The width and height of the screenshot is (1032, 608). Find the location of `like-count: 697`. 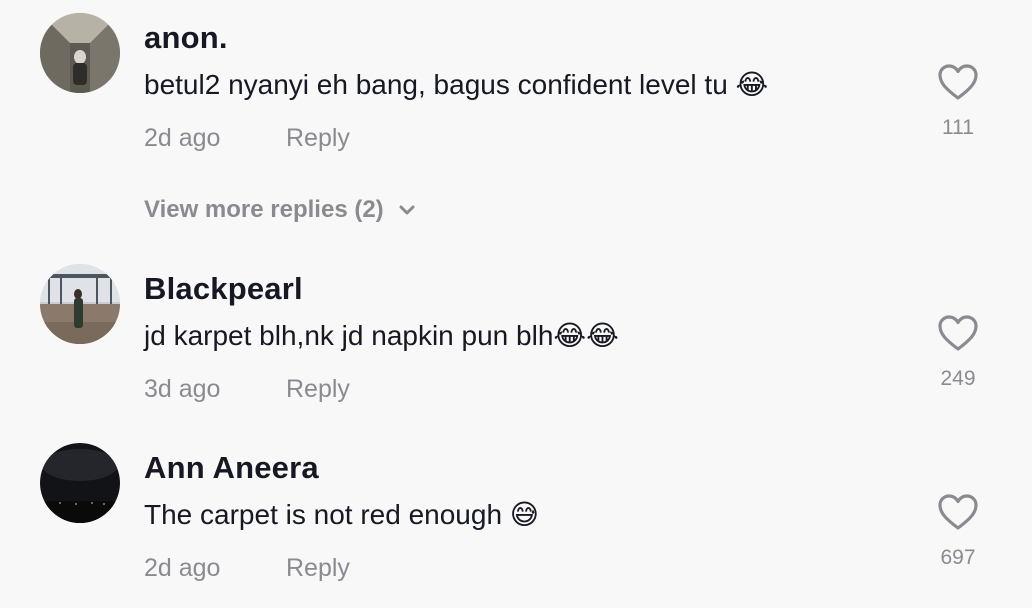

like-count: 697 is located at coordinates (958, 557).